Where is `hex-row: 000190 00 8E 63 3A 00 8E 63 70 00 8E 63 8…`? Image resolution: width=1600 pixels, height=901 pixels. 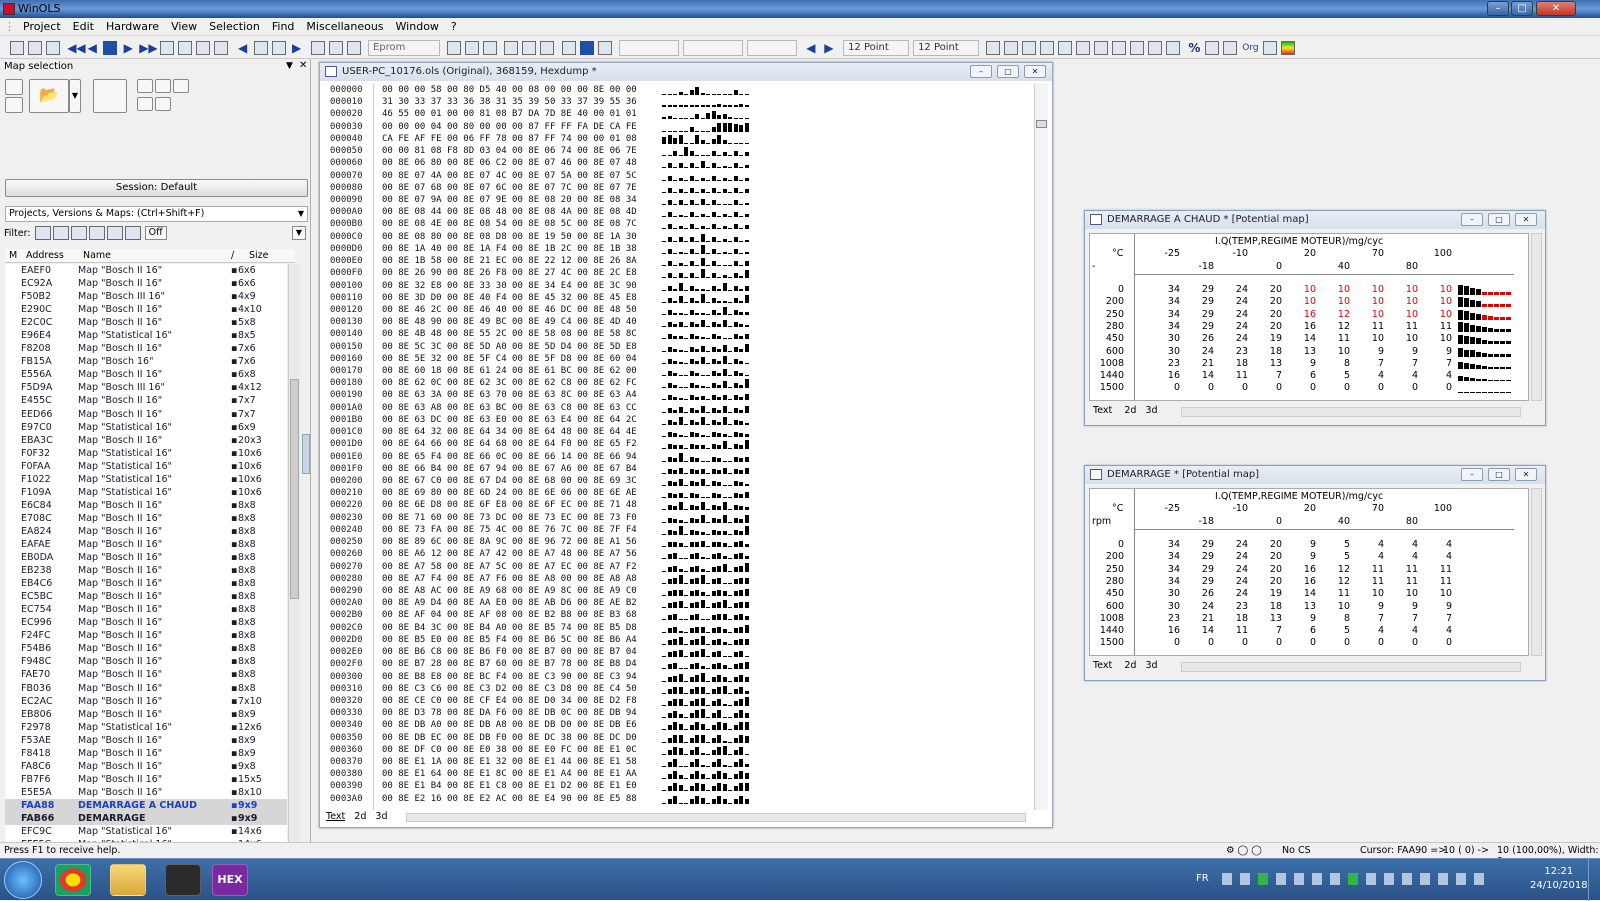 hex-row: 000190 00 8E 63 3A 00 8E 63 70 00 8E 63 8… is located at coordinates (682, 395).